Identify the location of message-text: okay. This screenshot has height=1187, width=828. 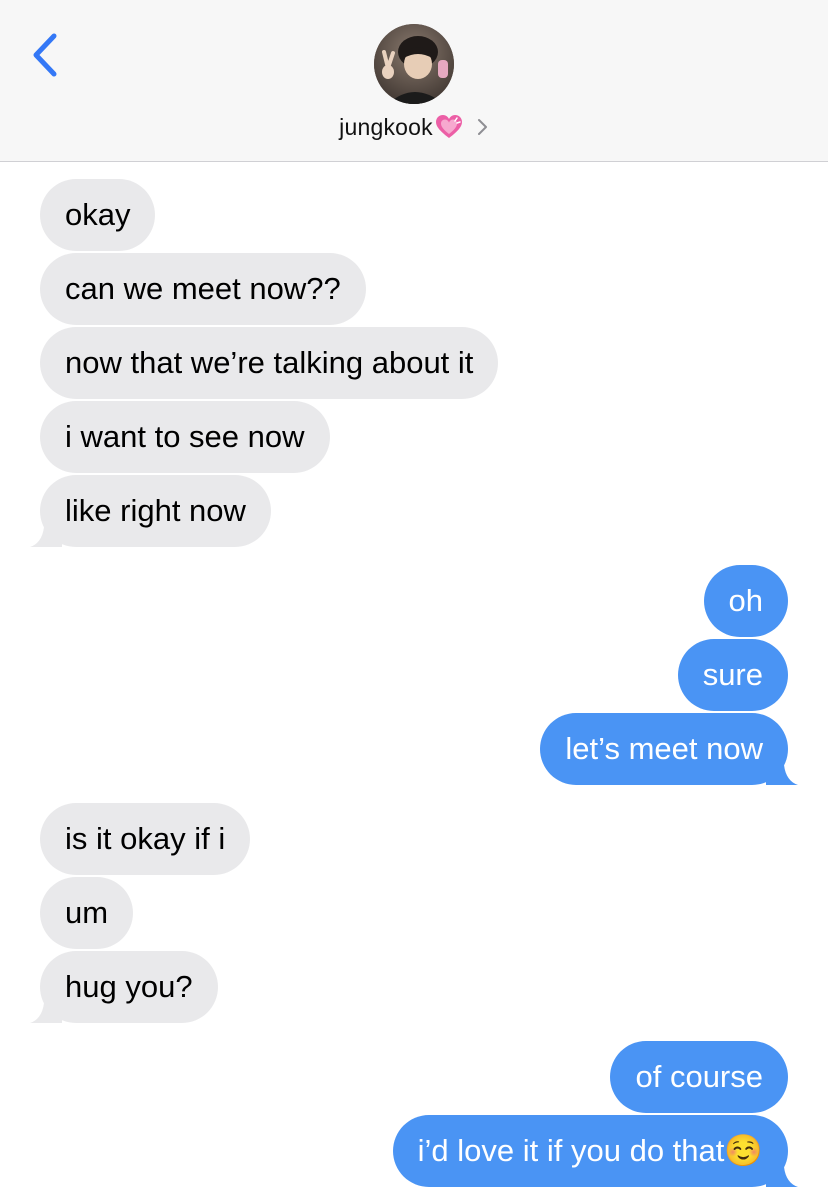
(98, 214).